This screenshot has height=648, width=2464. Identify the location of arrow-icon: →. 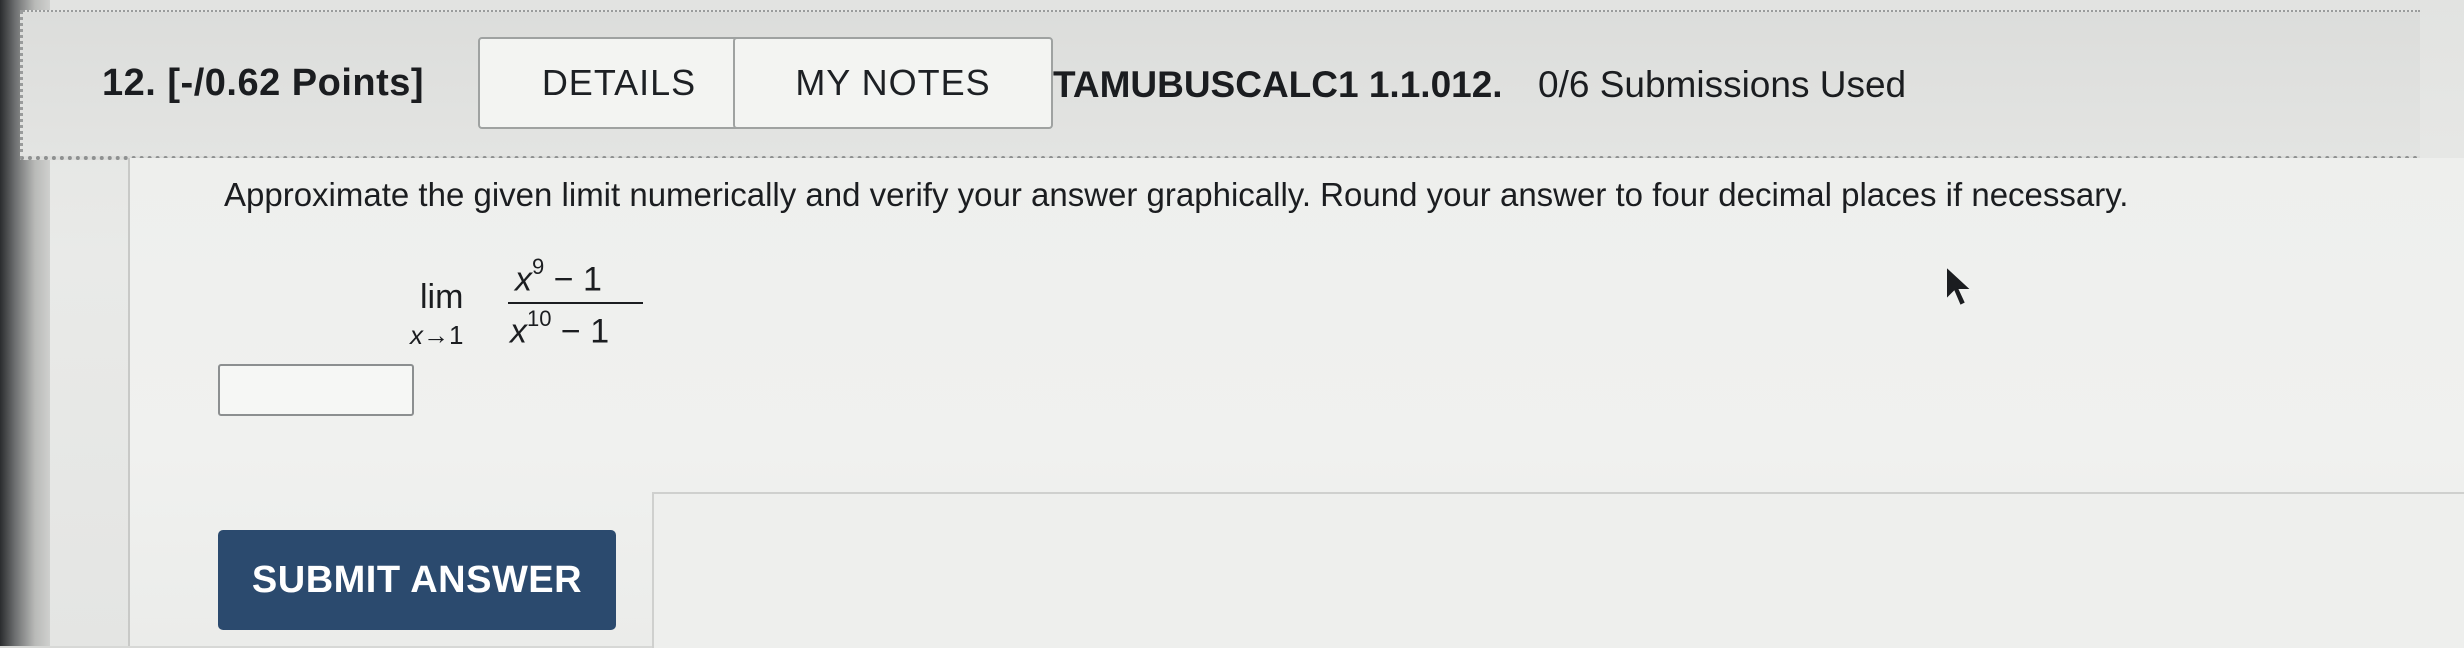
(436, 335).